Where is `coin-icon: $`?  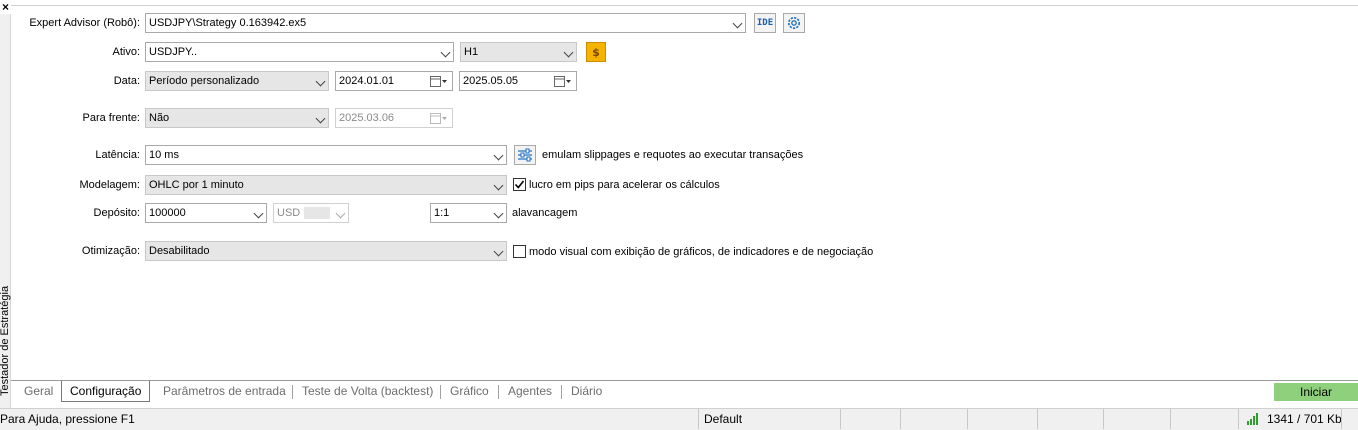 coin-icon: $ is located at coordinates (596, 52).